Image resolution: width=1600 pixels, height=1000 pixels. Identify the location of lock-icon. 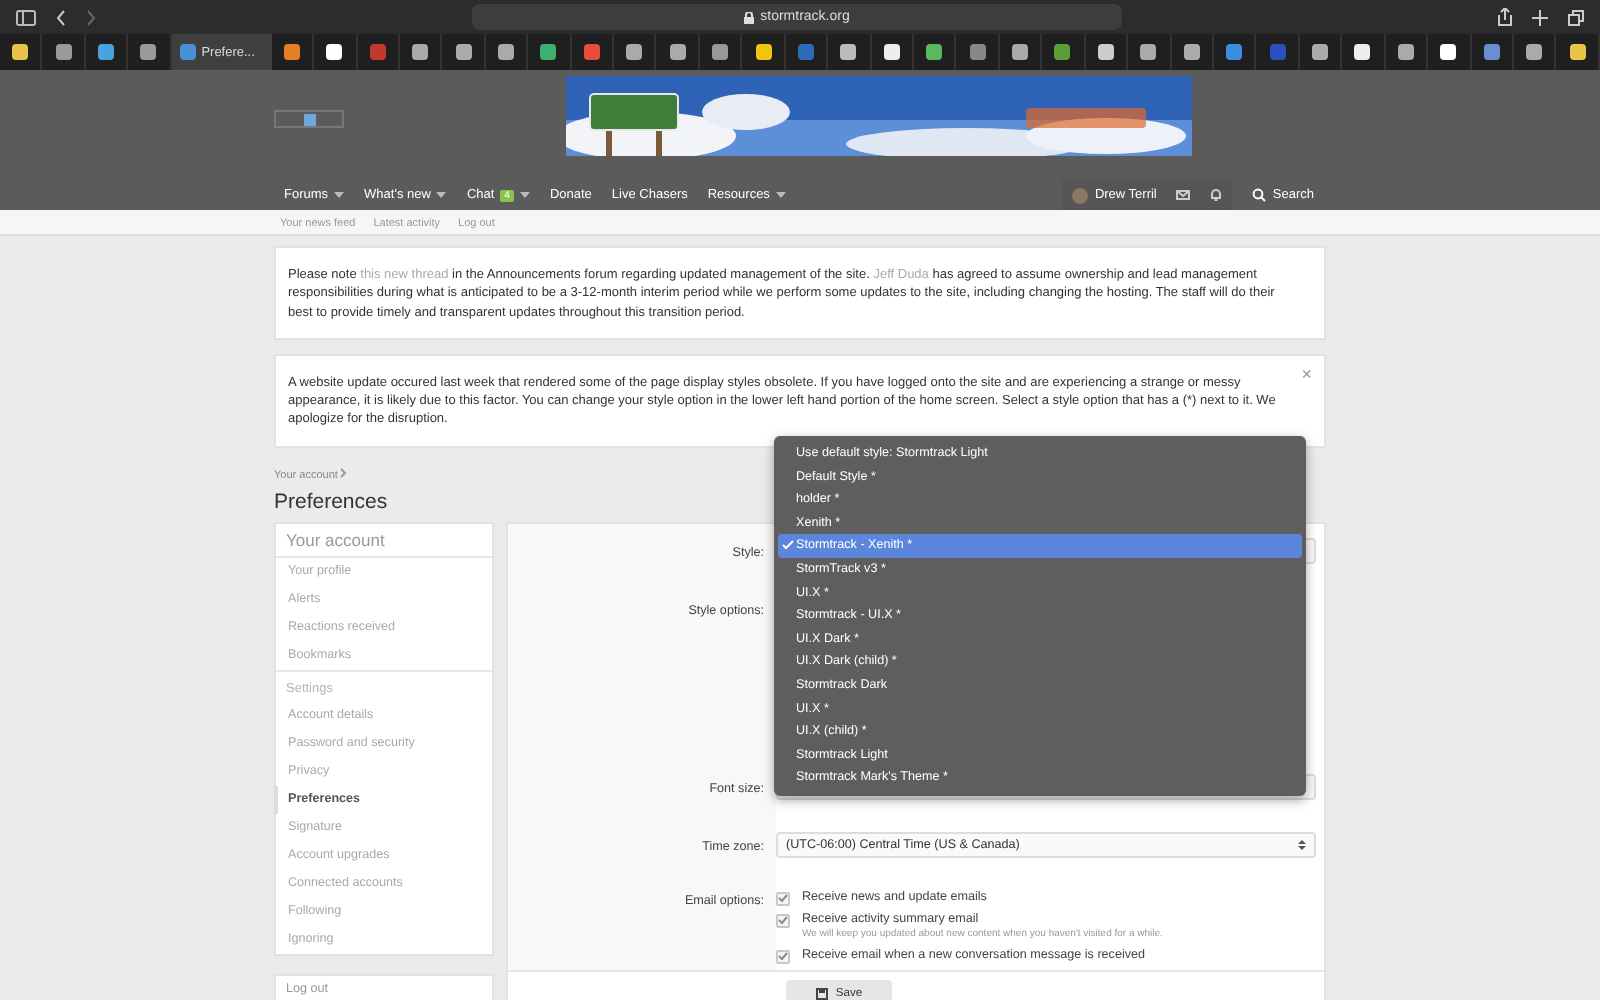
(749, 17).